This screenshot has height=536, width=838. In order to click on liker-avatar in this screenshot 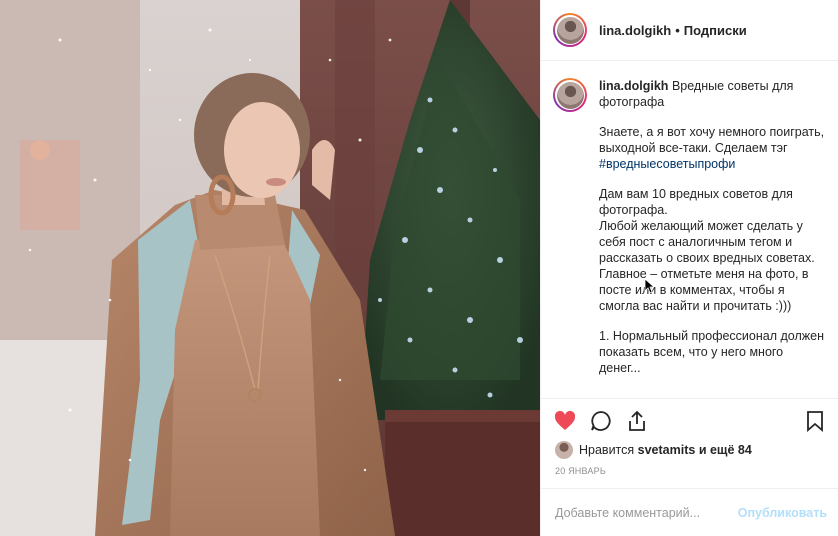, I will do `click(564, 450)`.